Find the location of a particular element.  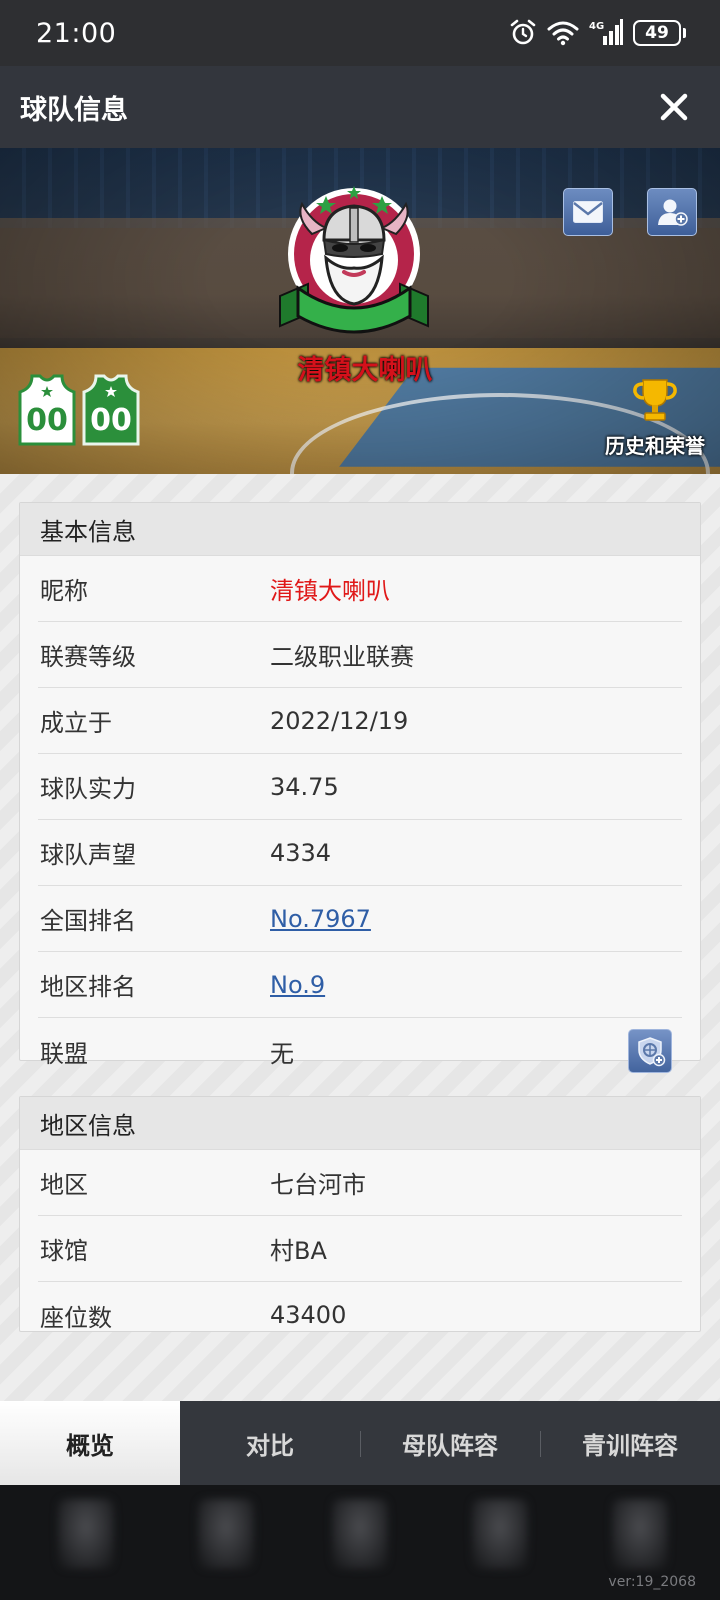

hero-team-name: 清镇大喇叭 is located at coordinates (365, 370).